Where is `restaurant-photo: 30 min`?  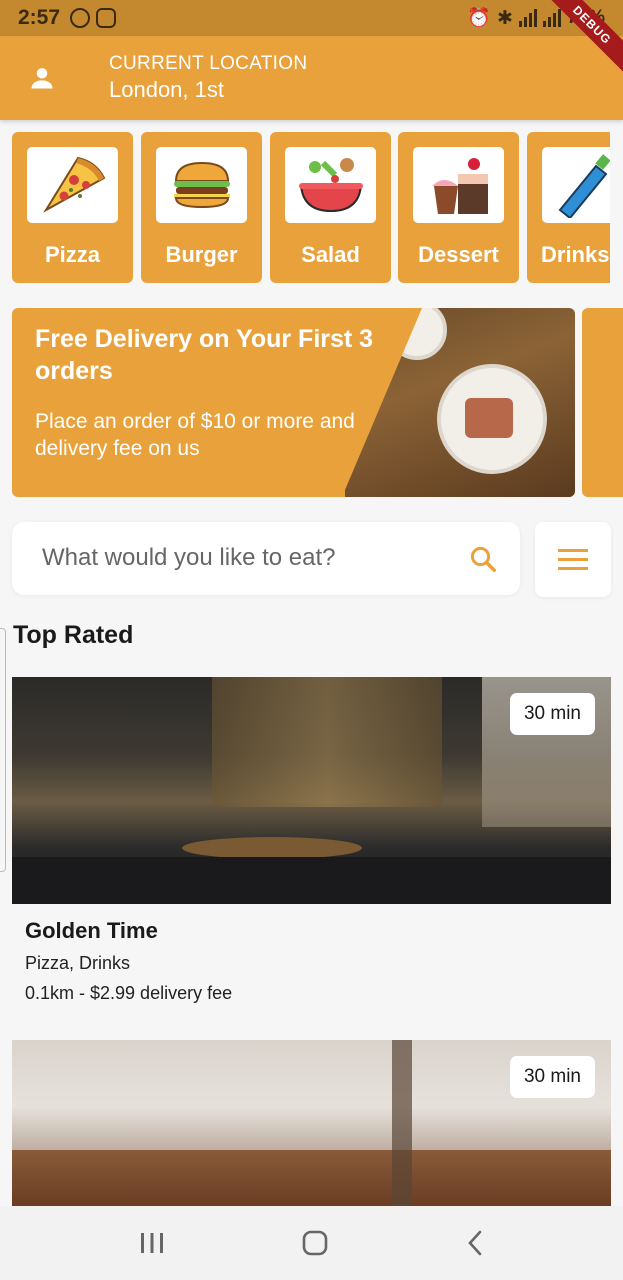
restaurant-photo: 30 min is located at coordinates (311, 1123).